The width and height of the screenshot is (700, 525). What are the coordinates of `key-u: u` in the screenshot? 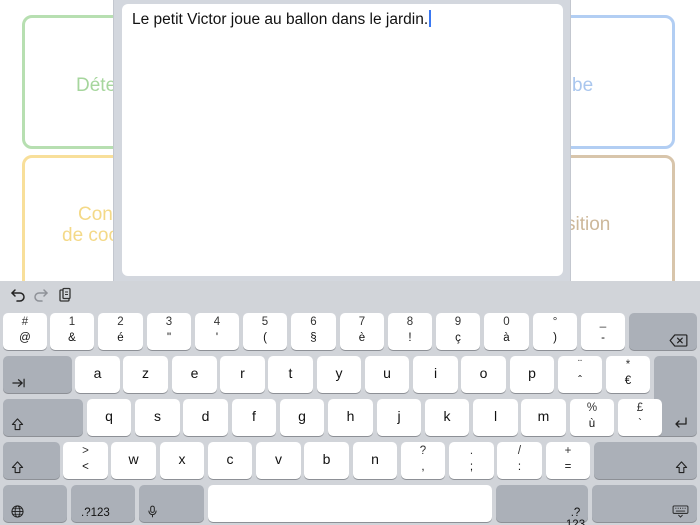 It's located at (387, 374).